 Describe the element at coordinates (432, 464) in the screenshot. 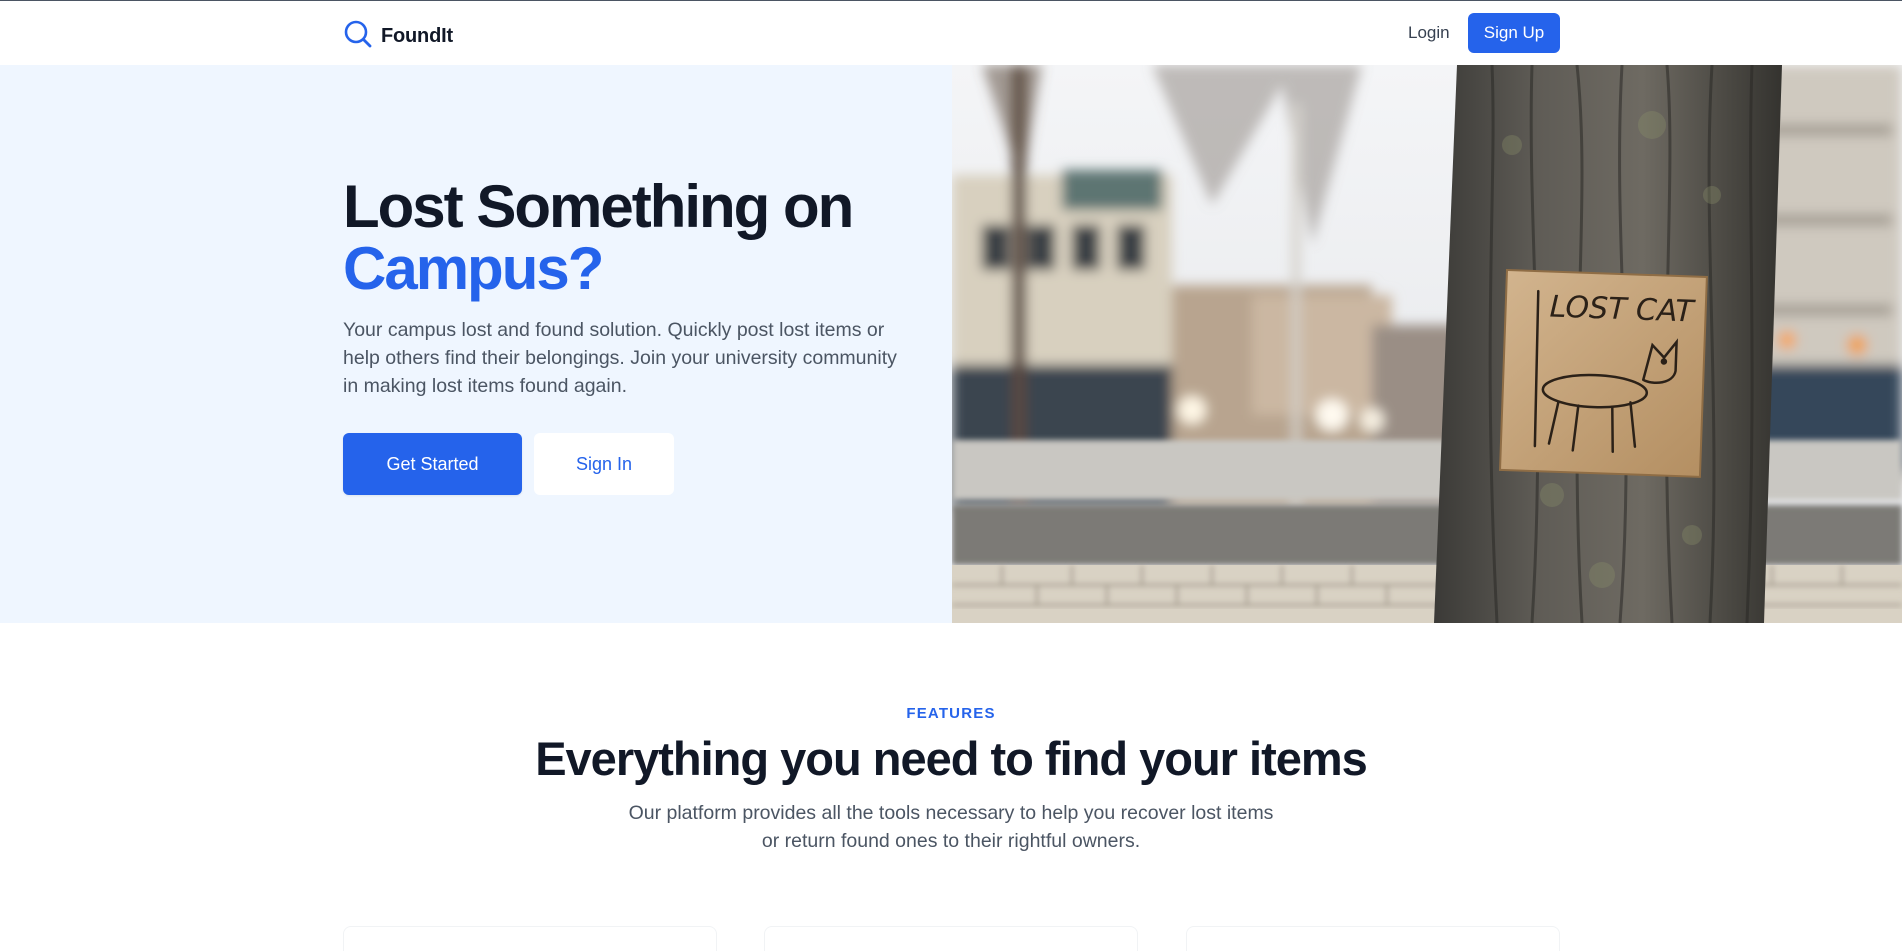

I see `get-started-button: Get Started` at that location.